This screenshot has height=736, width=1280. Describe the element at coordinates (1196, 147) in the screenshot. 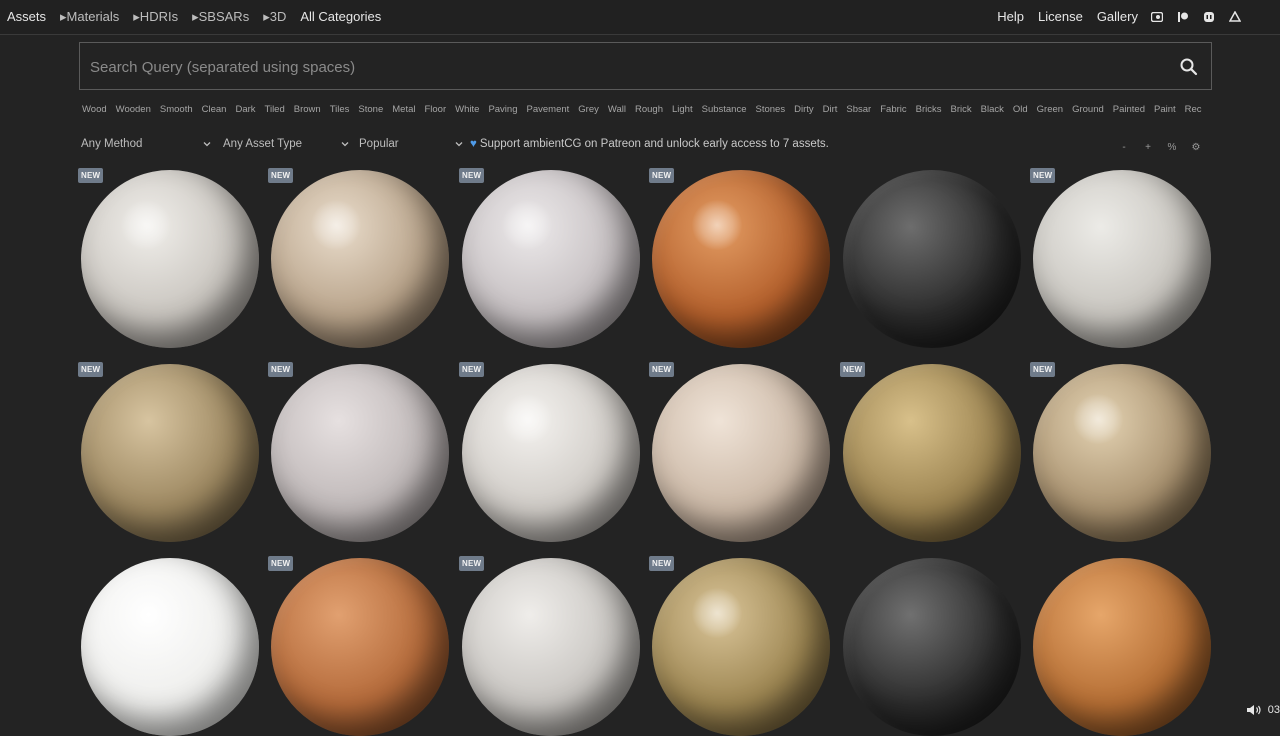

I see `settings-gear-icon: ⚙` at that location.